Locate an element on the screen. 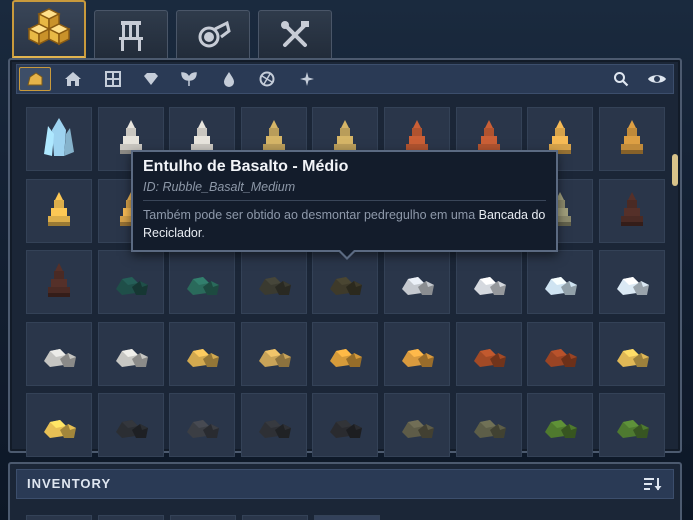 The height and width of the screenshot is (520, 693). house-icon is located at coordinates (73, 79).